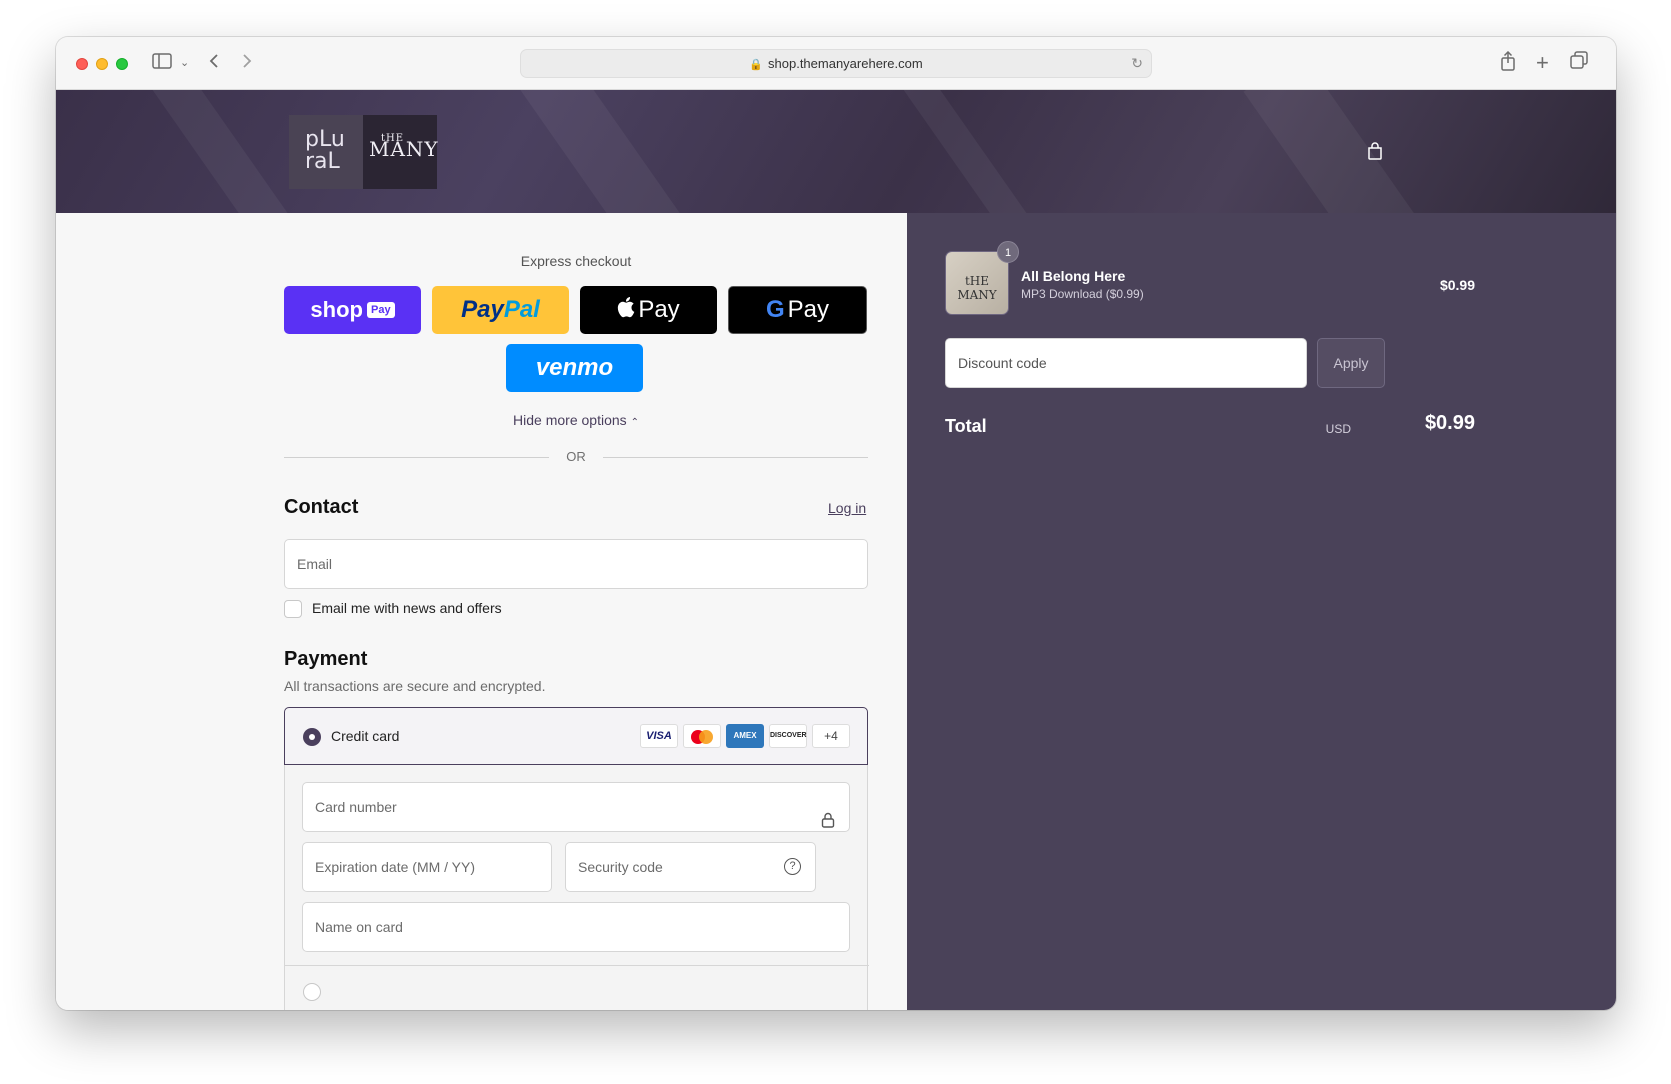 The width and height of the screenshot is (1671, 1084). I want to click on apply-discount-button: Apply, so click(1351, 363).